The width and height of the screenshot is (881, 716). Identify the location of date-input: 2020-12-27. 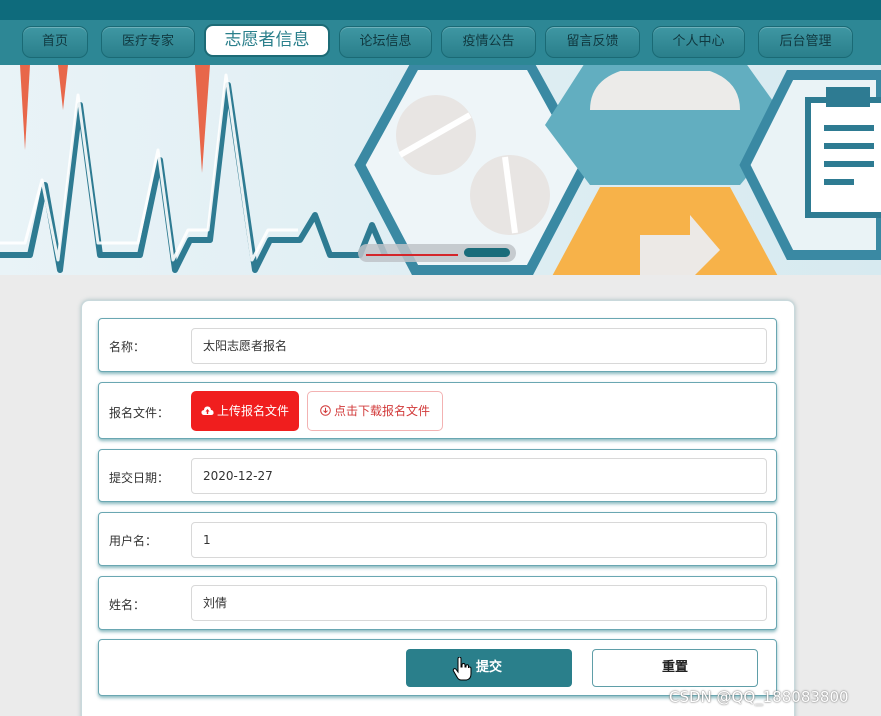
(479, 476).